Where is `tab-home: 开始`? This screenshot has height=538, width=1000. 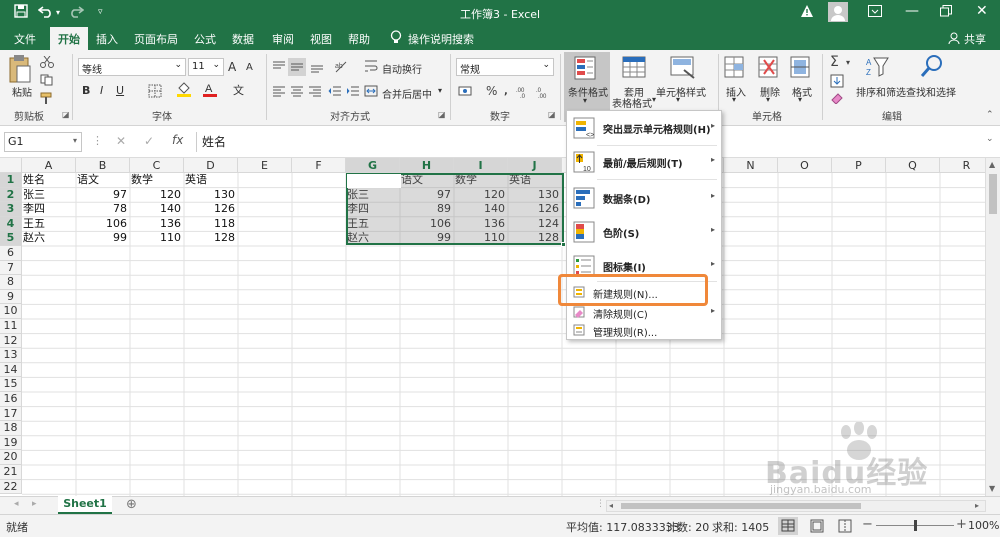 tab-home: 开始 is located at coordinates (69, 38).